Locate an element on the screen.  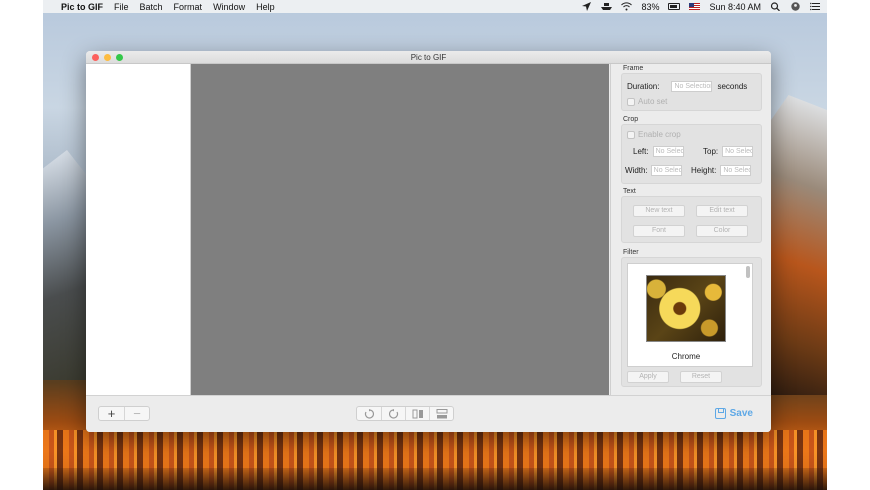
auto-set-checkbox is located at coordinates (631, 101).